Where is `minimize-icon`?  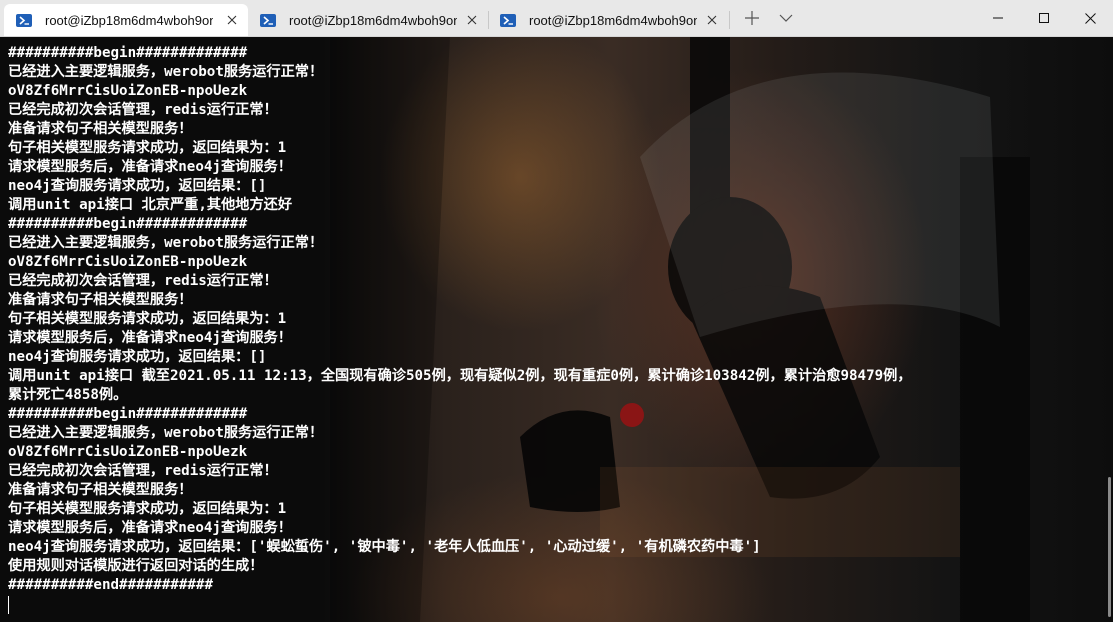 minimize-icon is located at coordinates (998, 18).